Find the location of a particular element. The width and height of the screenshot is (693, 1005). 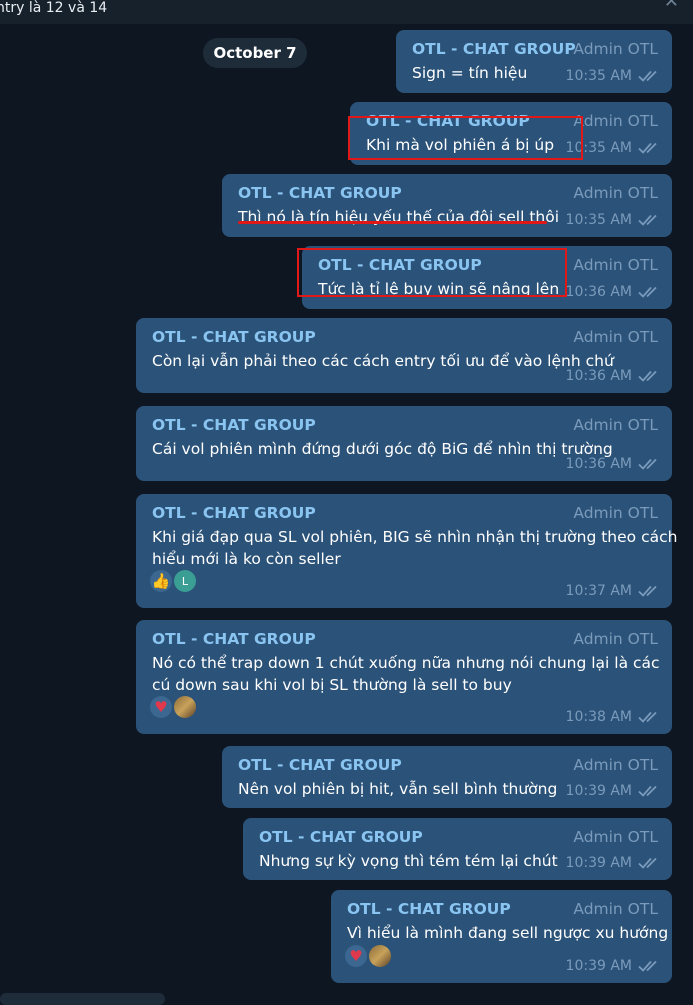

message-time: 10:38 AM is located at coordinates (598, 717).